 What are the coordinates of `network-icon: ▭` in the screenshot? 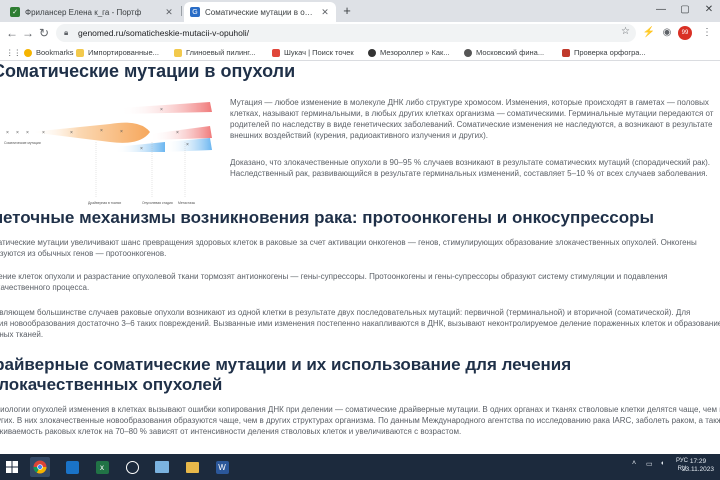 It's located at (649, 464).